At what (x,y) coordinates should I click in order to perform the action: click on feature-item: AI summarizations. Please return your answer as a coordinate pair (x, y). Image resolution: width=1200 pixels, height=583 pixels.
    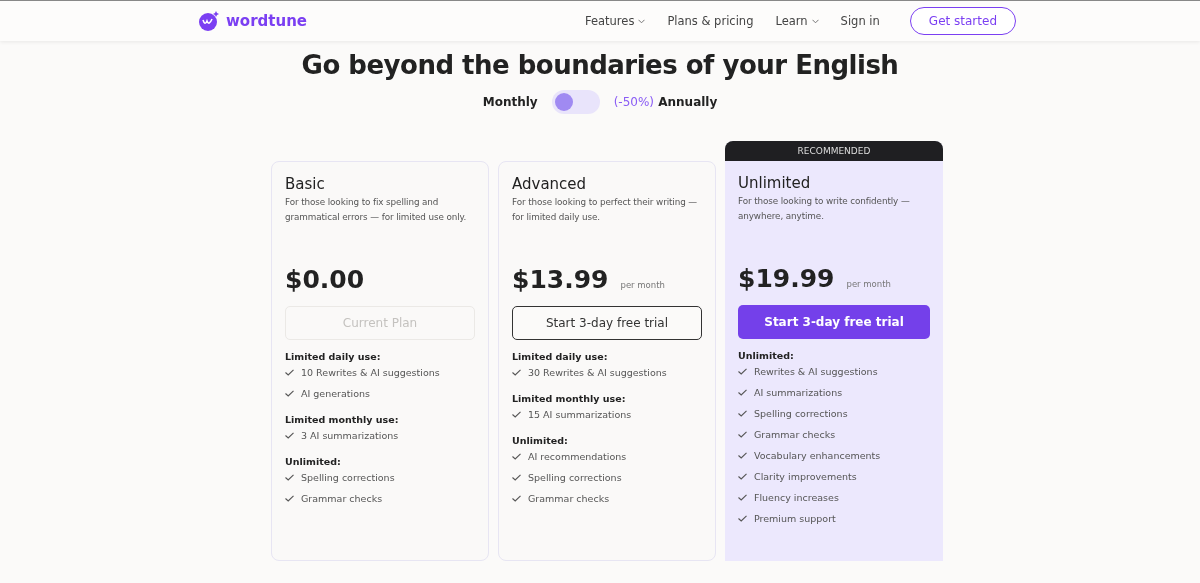
    Looking at the image, I should click on (798, 392).